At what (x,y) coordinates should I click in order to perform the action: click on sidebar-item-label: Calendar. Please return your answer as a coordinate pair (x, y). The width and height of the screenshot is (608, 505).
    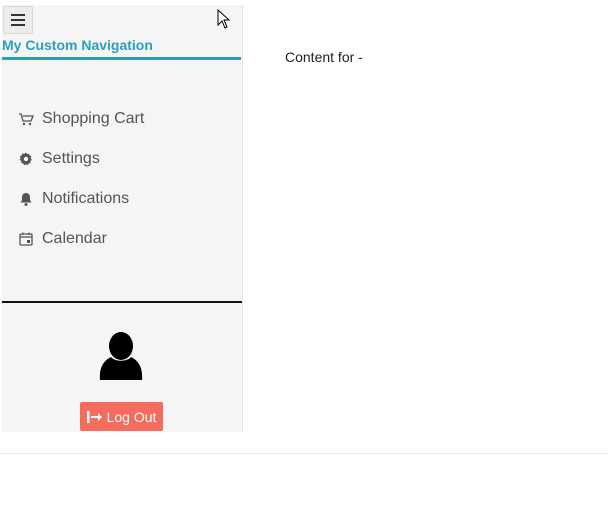
    Looking at the image, I should click on (74, 238).